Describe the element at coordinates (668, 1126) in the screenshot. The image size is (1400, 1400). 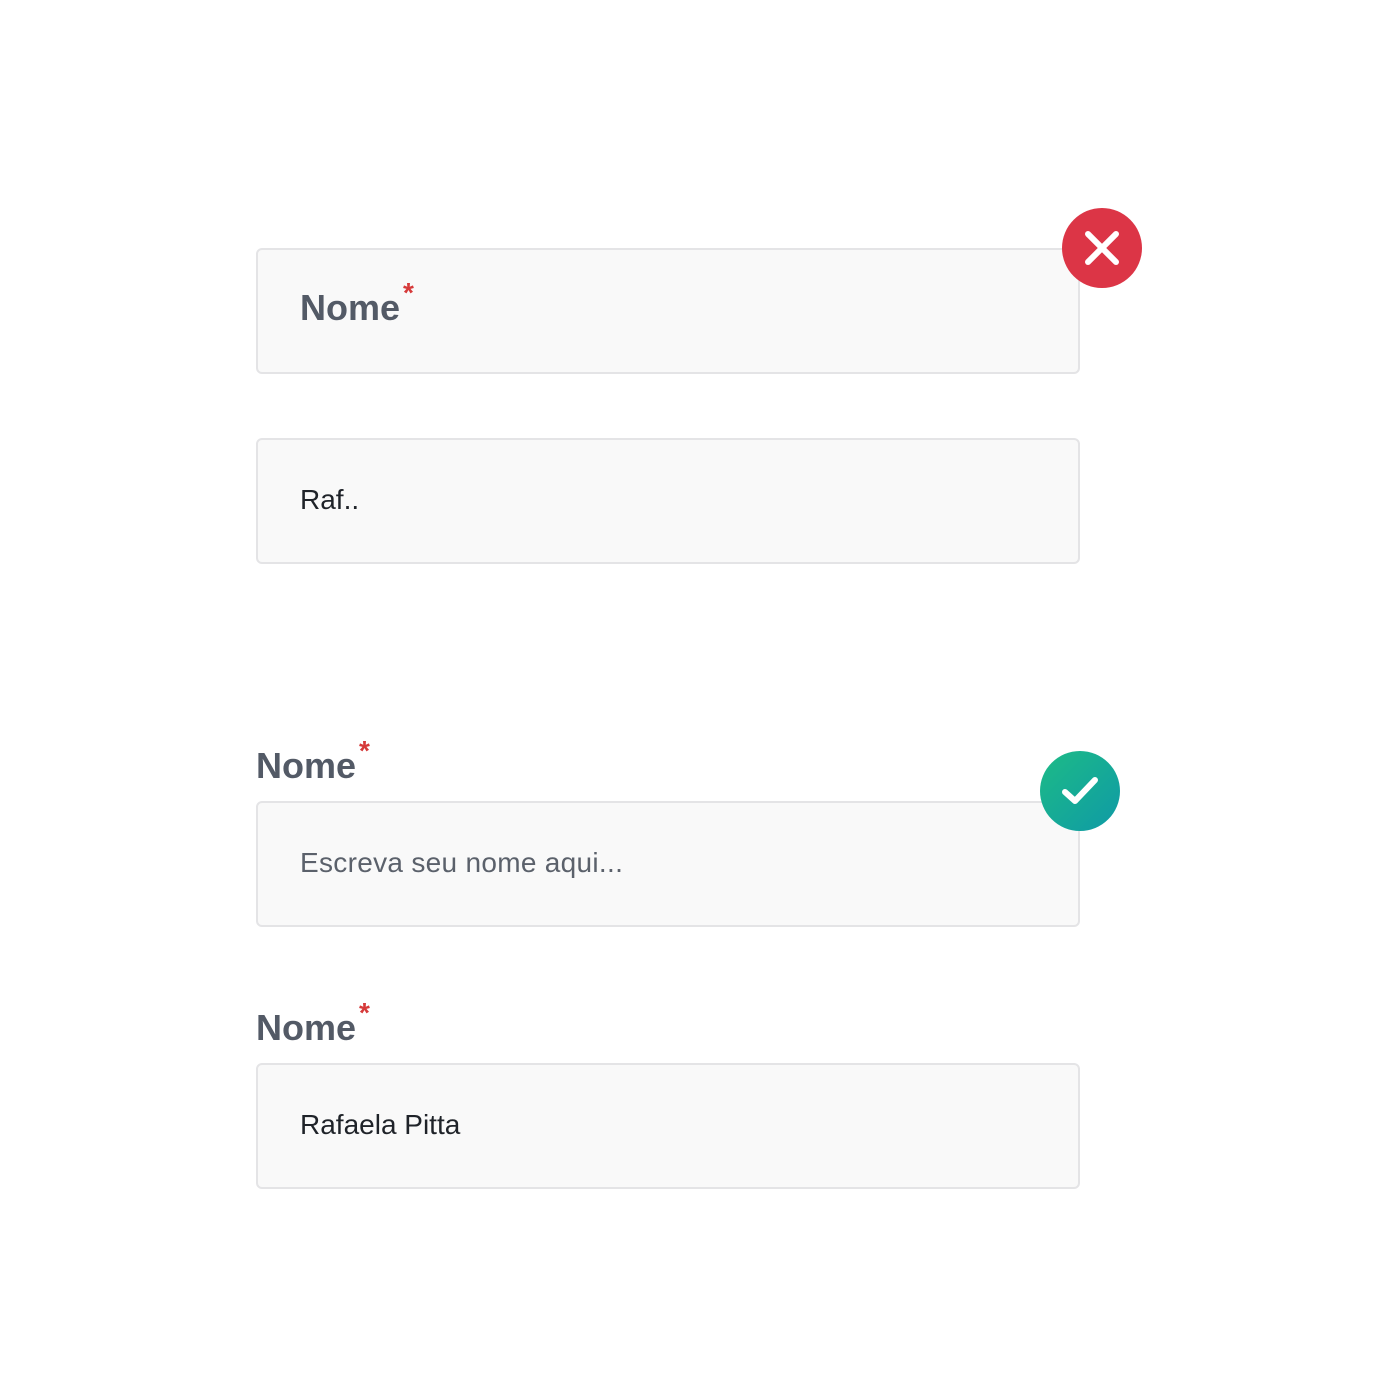
I see `name-input-filled: Rafaela Pitta` at that location.